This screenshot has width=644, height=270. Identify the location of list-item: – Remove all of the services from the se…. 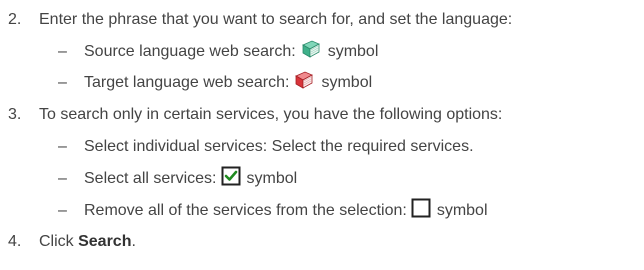
(322, 211).